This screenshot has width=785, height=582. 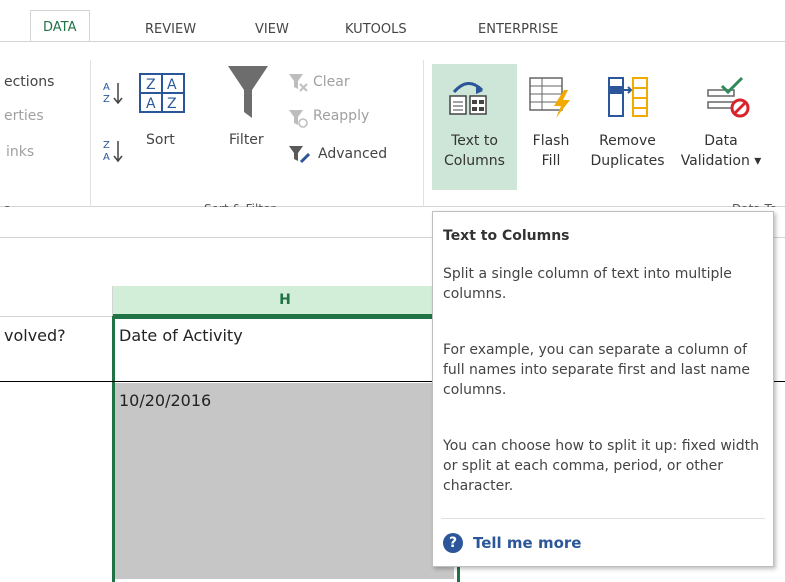 I want to click on column-header-h: H, so click(x=285, y=301).